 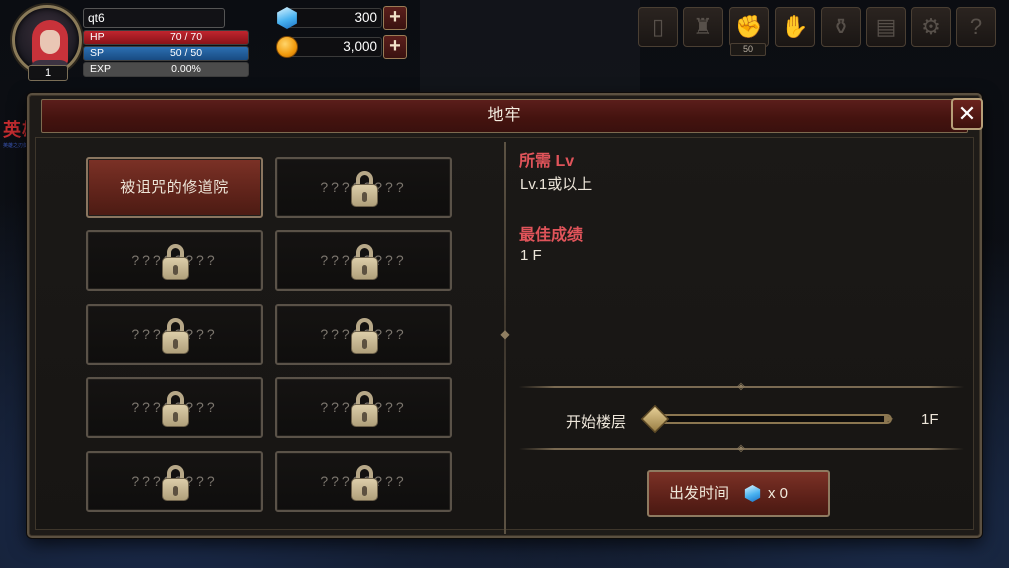 I want to click on start-floor-label: 开始楼层, so click(x=596, y=422).